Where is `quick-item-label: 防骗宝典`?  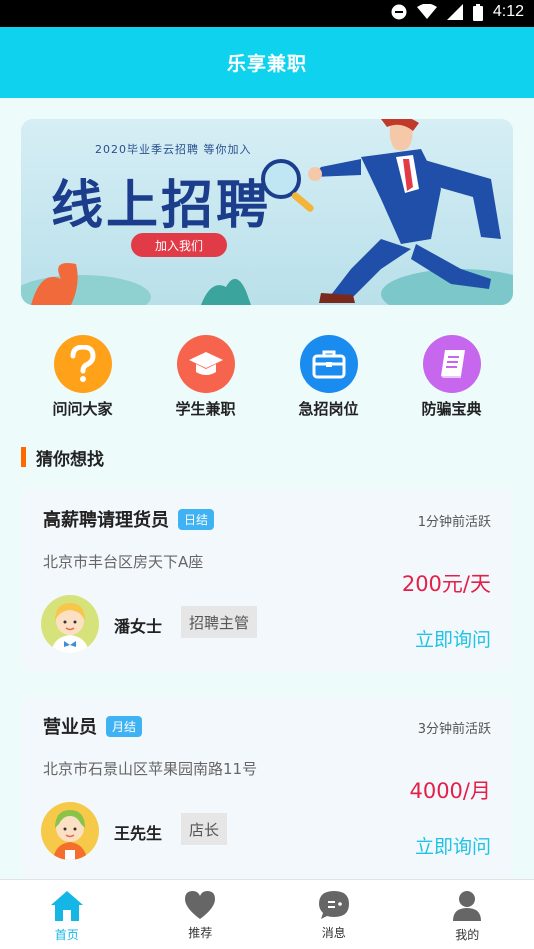
quick-item-label: 防骗宝典 is located at coordinates (451, 409).